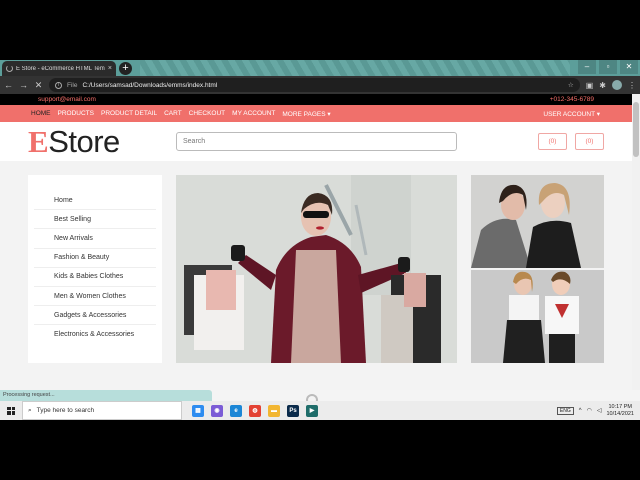  What do you see at coordinates (602, 85) in the screenshot?
I see `puzzle-icon: ✱` at bounding box center [602, 85].